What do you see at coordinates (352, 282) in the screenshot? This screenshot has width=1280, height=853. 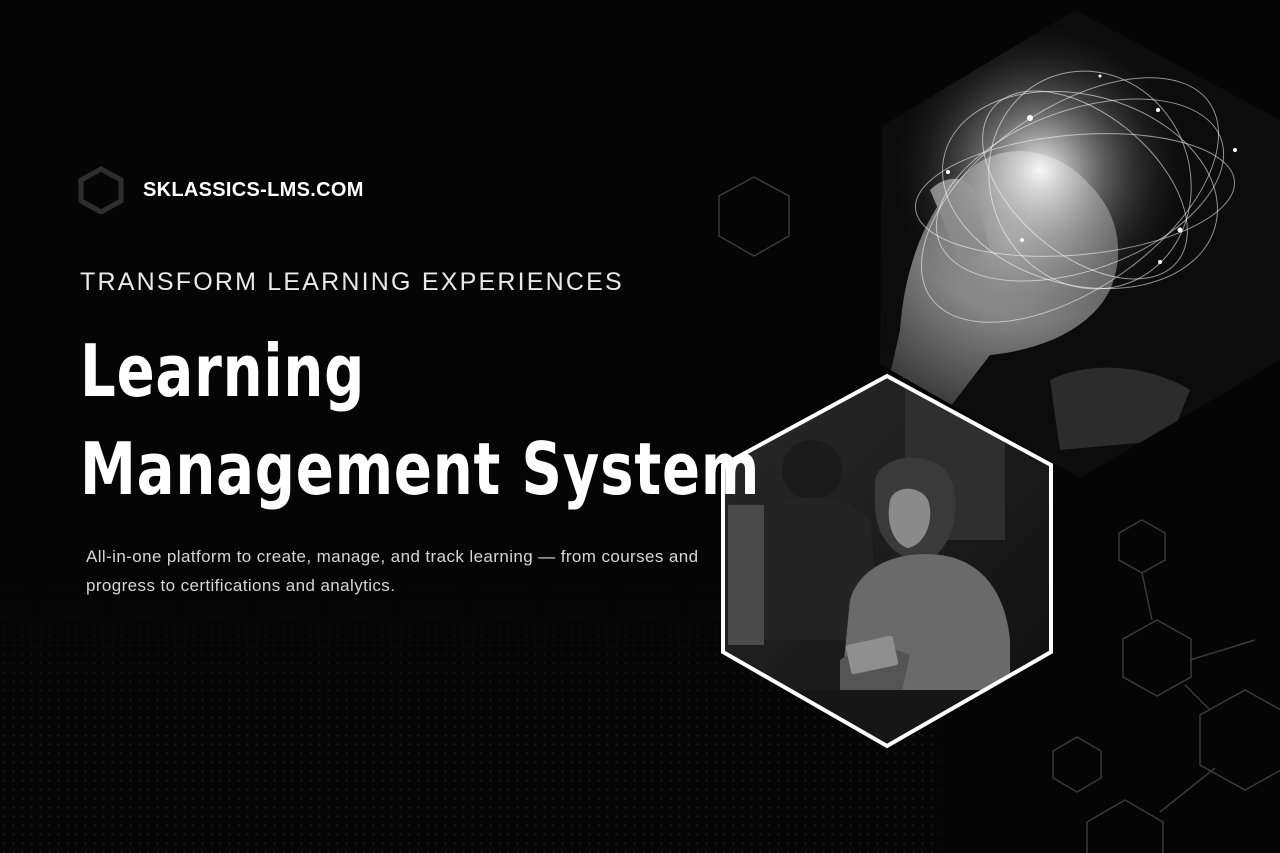 I see `tagline: TRANSFORM LEARNING EXPERIENCES` at bounding box center [352, 282].